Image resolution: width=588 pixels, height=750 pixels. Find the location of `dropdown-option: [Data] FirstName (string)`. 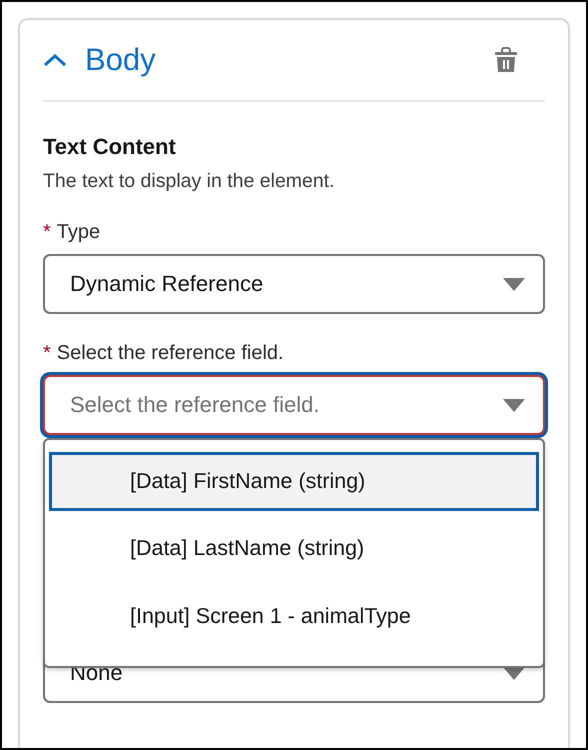

dropdown-option: [Data] FirstName (string) is located at coordinates (294, 482).